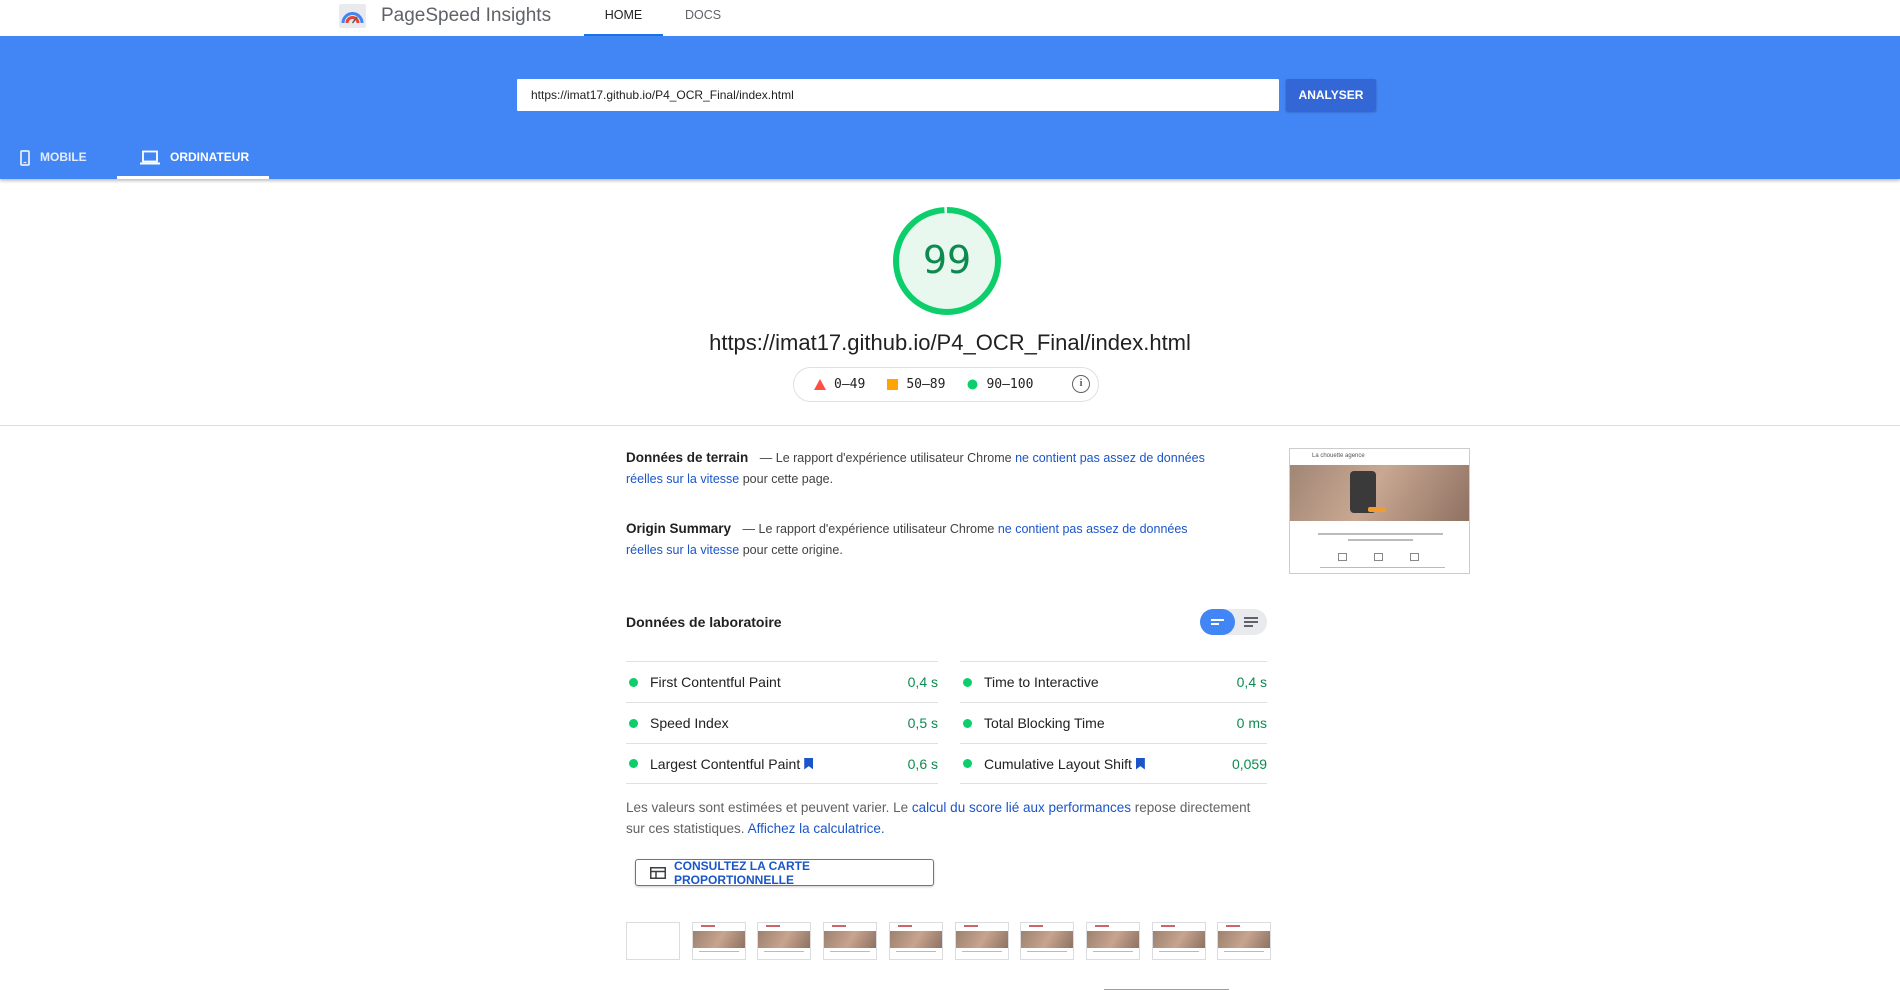 The width and height of the screenshot is (1900, 990). I want to click on legend-label-average: 50–89, so click(926, 384).